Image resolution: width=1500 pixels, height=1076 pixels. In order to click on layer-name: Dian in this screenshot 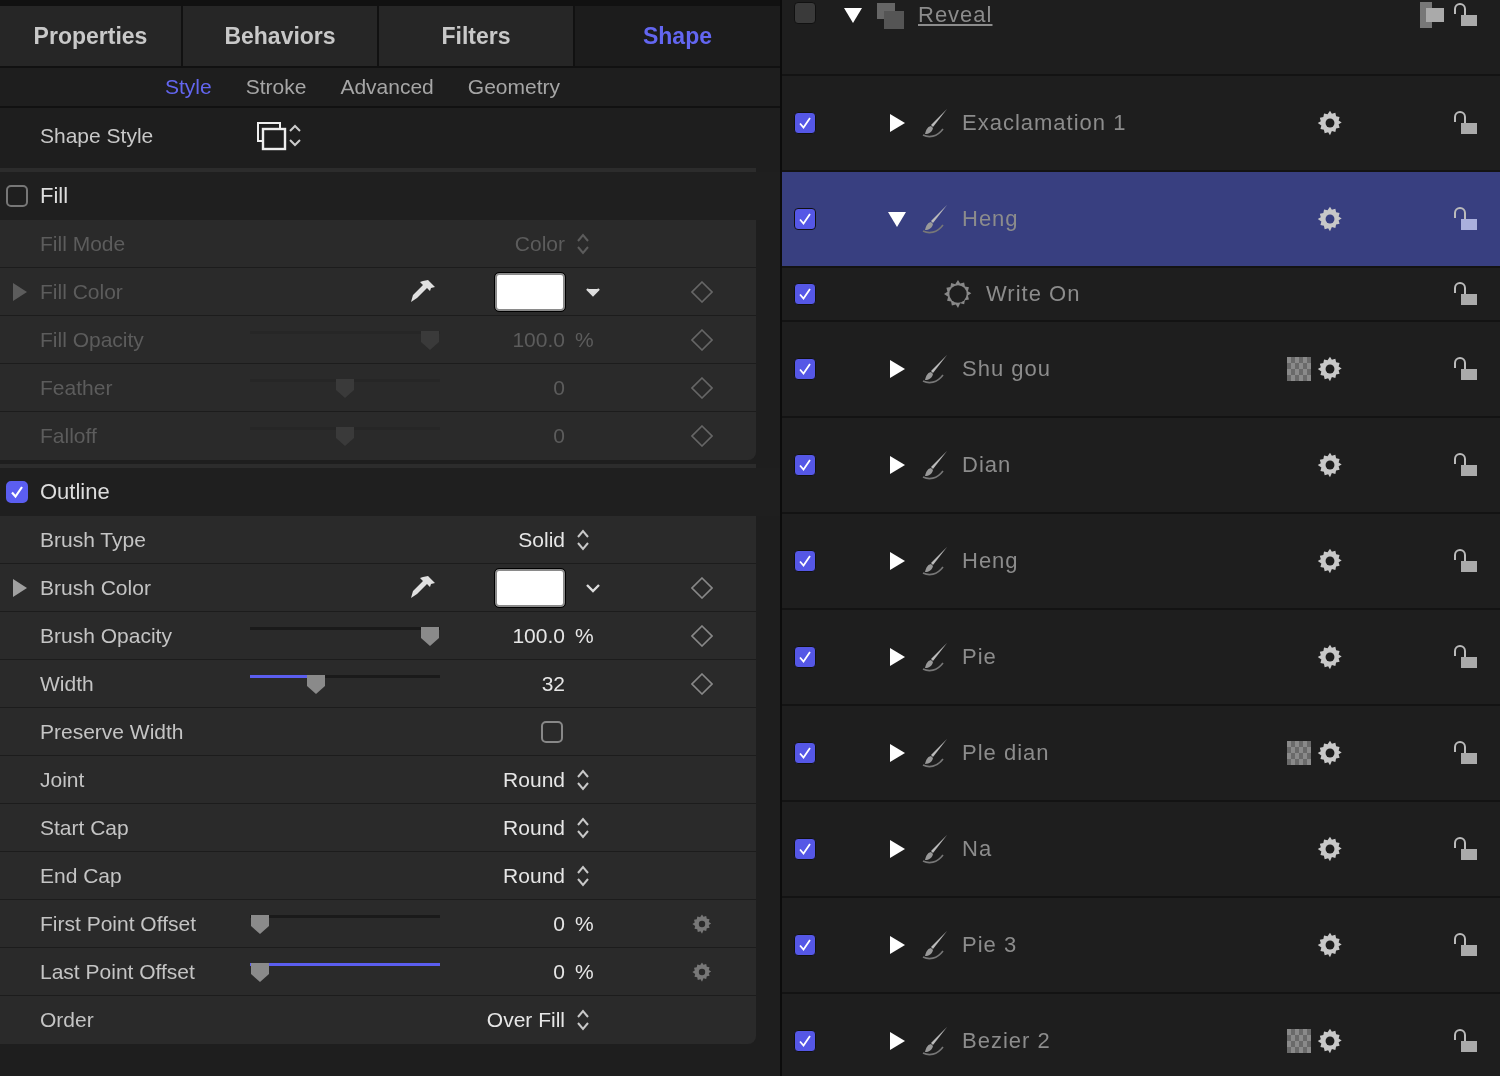, I will do `click(987, 465)`.